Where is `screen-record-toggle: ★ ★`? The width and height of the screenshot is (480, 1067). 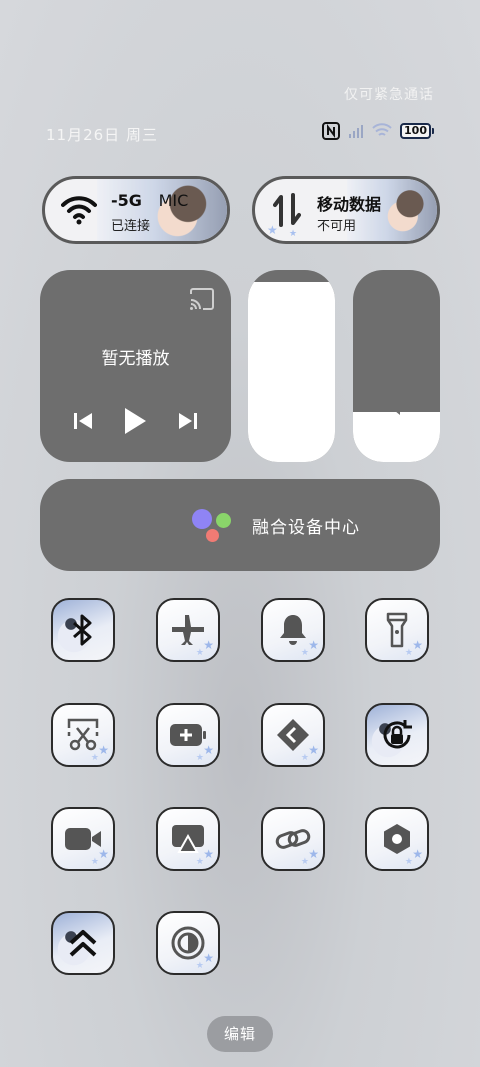
screen-record-toggle: ★ ★ is located at coordinates (83, 839).